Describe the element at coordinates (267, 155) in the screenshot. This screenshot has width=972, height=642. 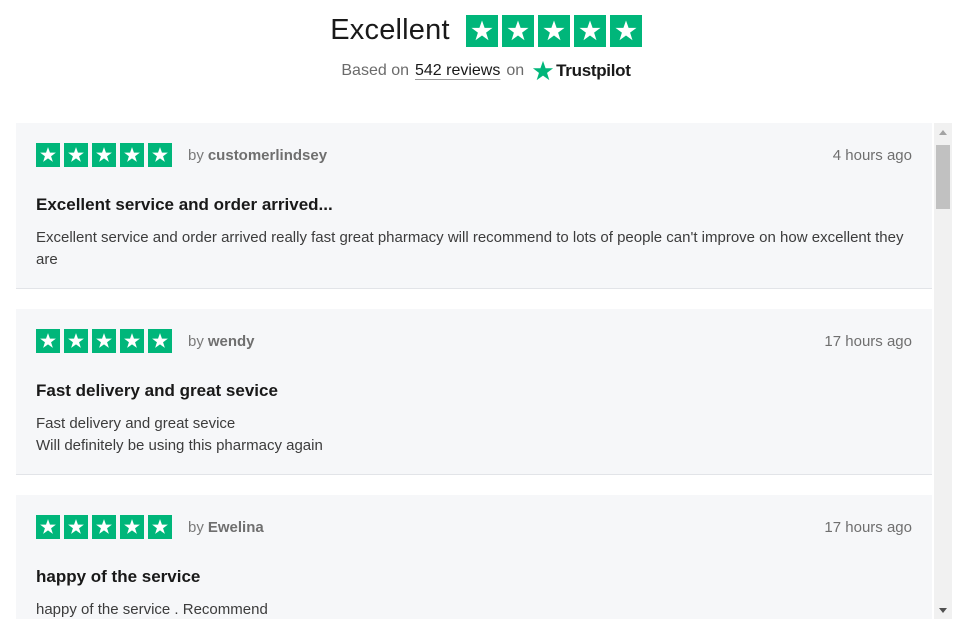
I see `review-author: customerlindsey` at that location.